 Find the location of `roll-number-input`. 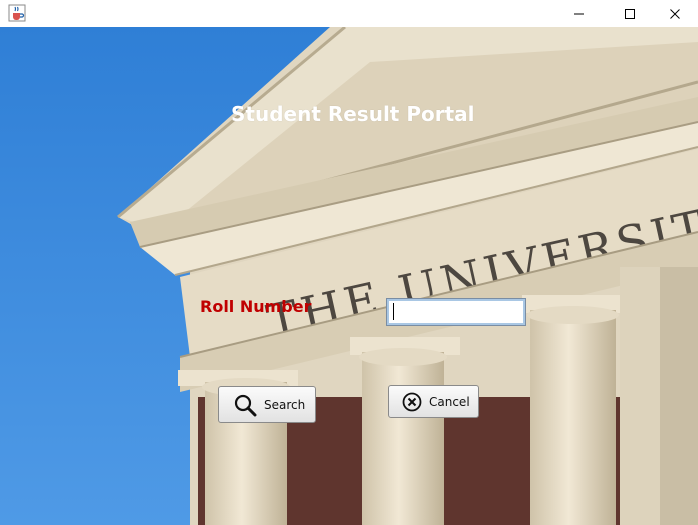

roll-number-input is located at coordinates (456, 312).